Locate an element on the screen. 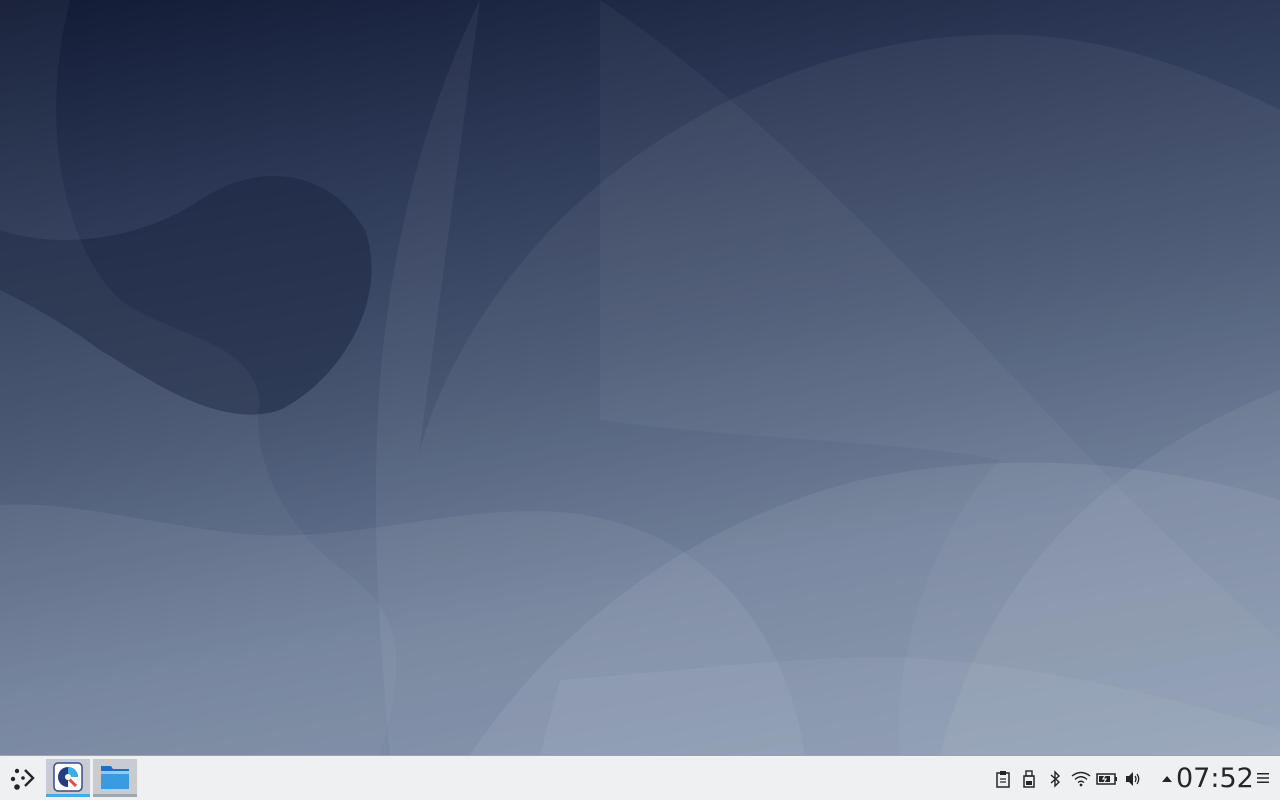  task-discover is located at coordinates (68, 778).